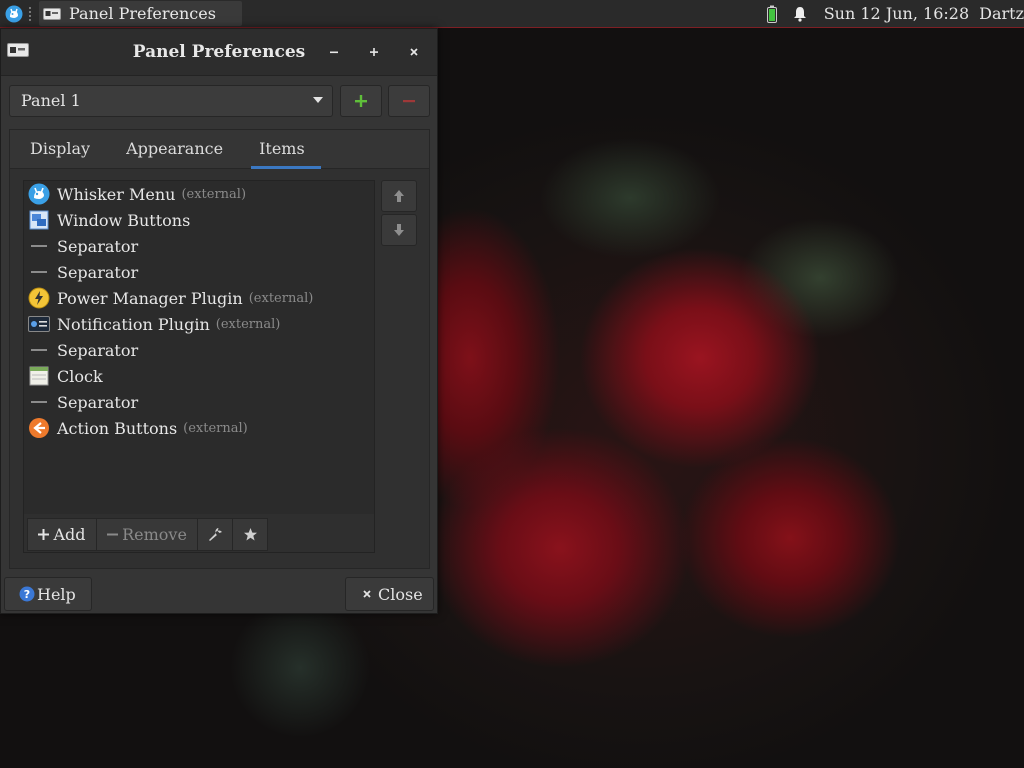 The height and width of the screenshot is (768, 1024). I want to click on star-icon, so click(250, 534).